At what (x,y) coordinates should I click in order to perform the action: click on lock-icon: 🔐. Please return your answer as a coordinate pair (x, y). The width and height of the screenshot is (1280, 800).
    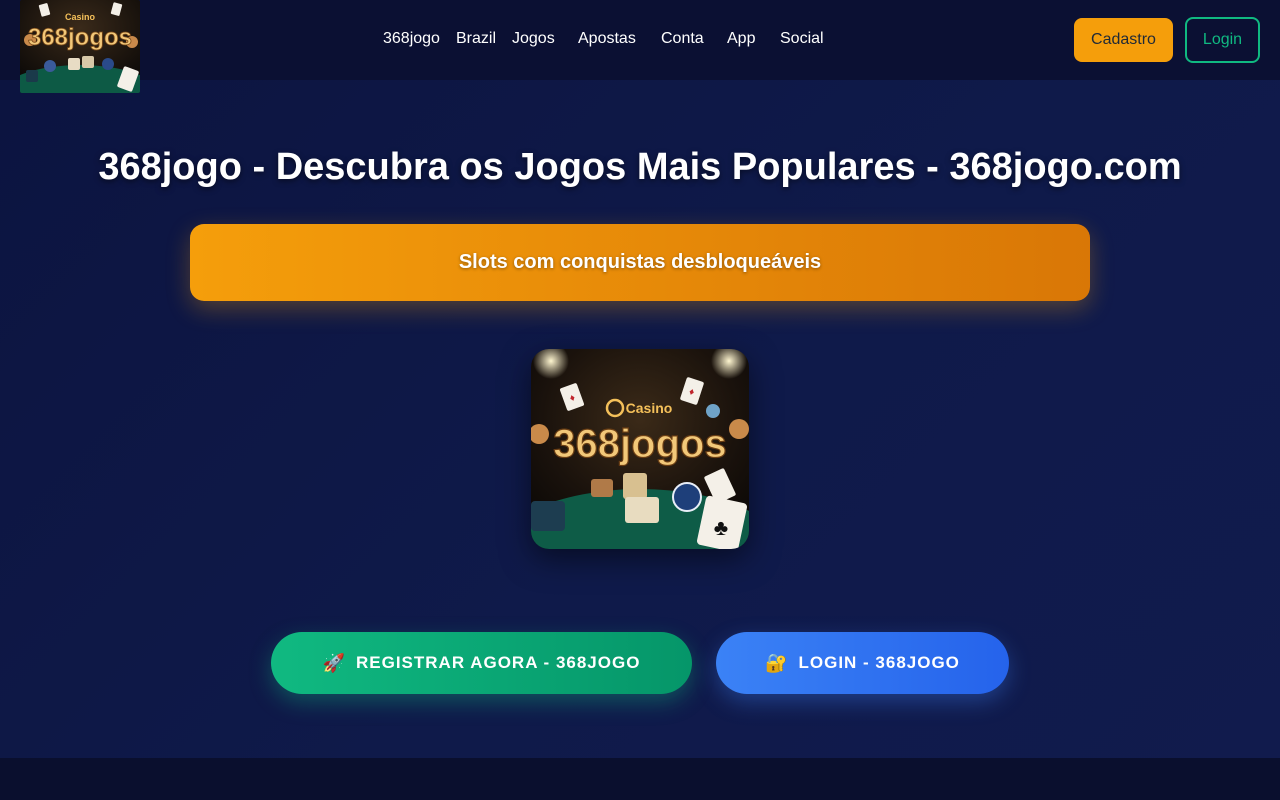
    Looking at the image, I should click on (777, 663).